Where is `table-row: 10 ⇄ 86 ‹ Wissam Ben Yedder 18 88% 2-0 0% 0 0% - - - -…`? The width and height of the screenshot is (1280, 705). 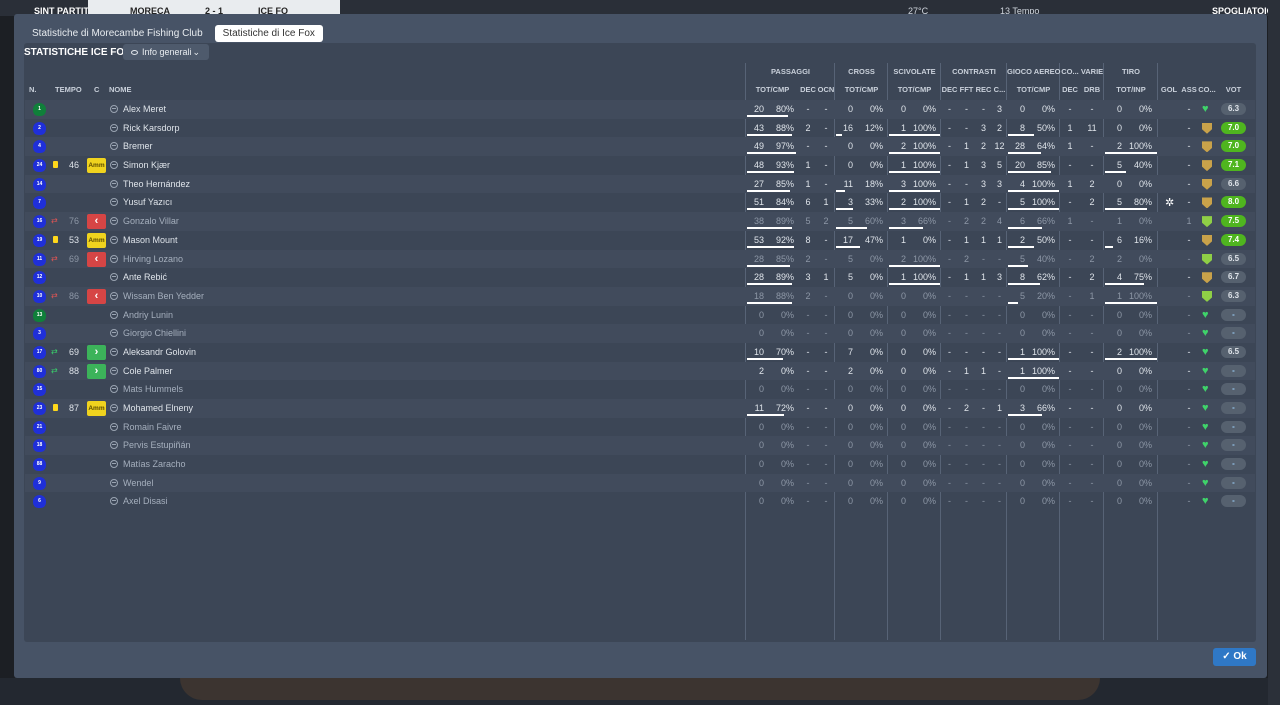 table-row: 10 ⇄ 86 ‹ Wissam Ben Yedder 18 88% 2-0 0% 0 0% - - - -… is located at coordinates (640, 296).